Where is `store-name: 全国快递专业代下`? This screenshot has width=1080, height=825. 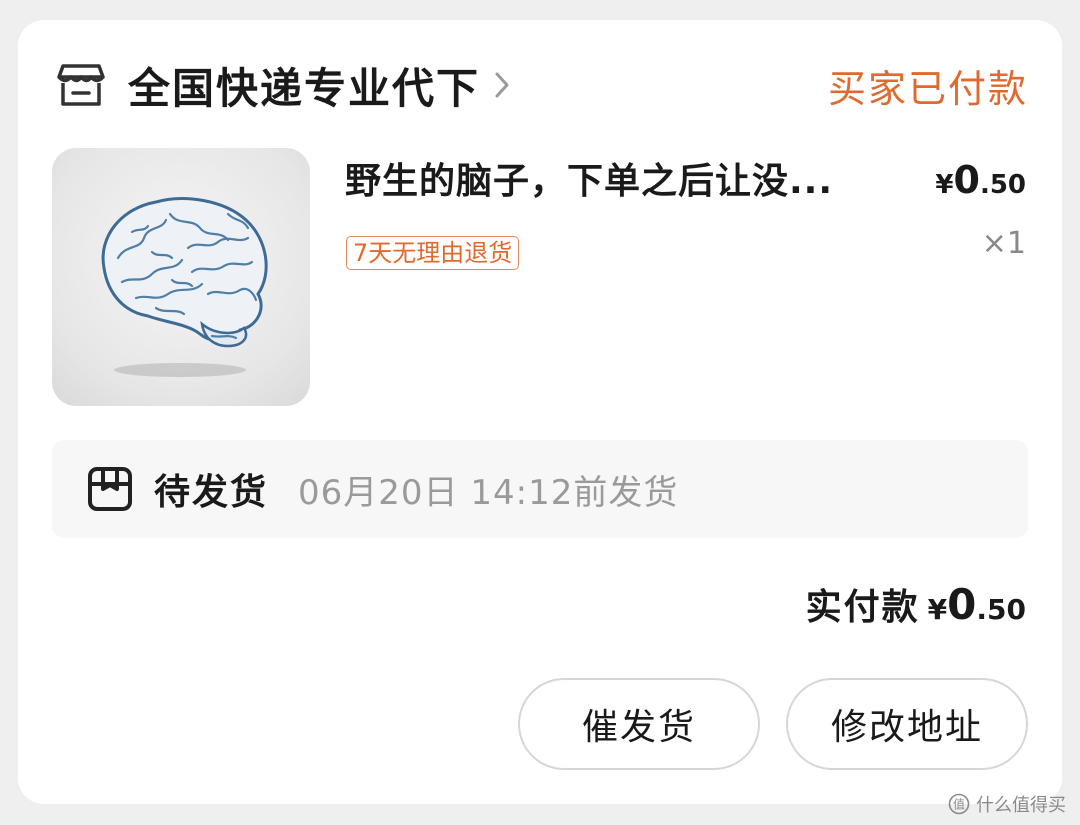
store-name: 全国快递专业代下 is located at coordinates (304, 85).